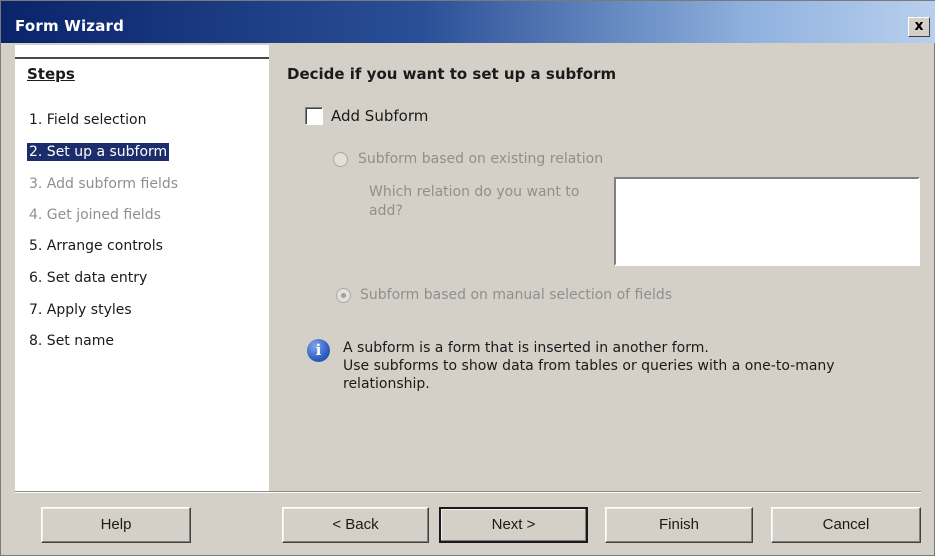 This screenshot has width=935, height=556. Describe the element at coordinates (679, 525) in the screenshot. I see `finish-button: Finish` at that location.